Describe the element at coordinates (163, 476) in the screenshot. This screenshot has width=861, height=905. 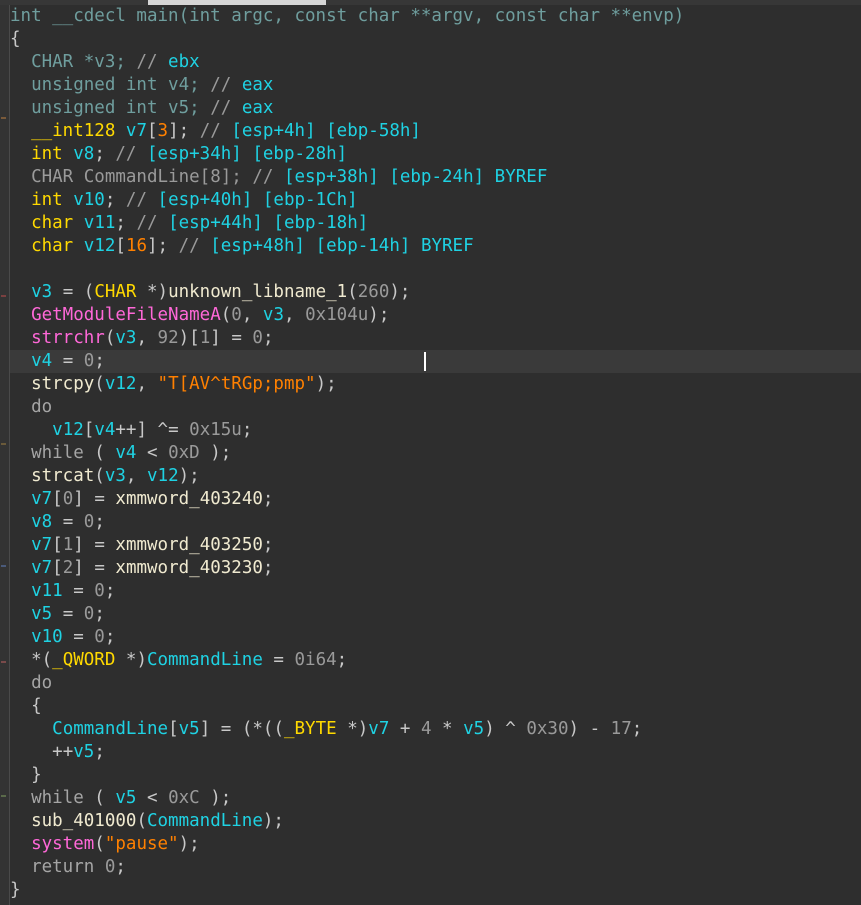
I see `code-token: v12` at that location.